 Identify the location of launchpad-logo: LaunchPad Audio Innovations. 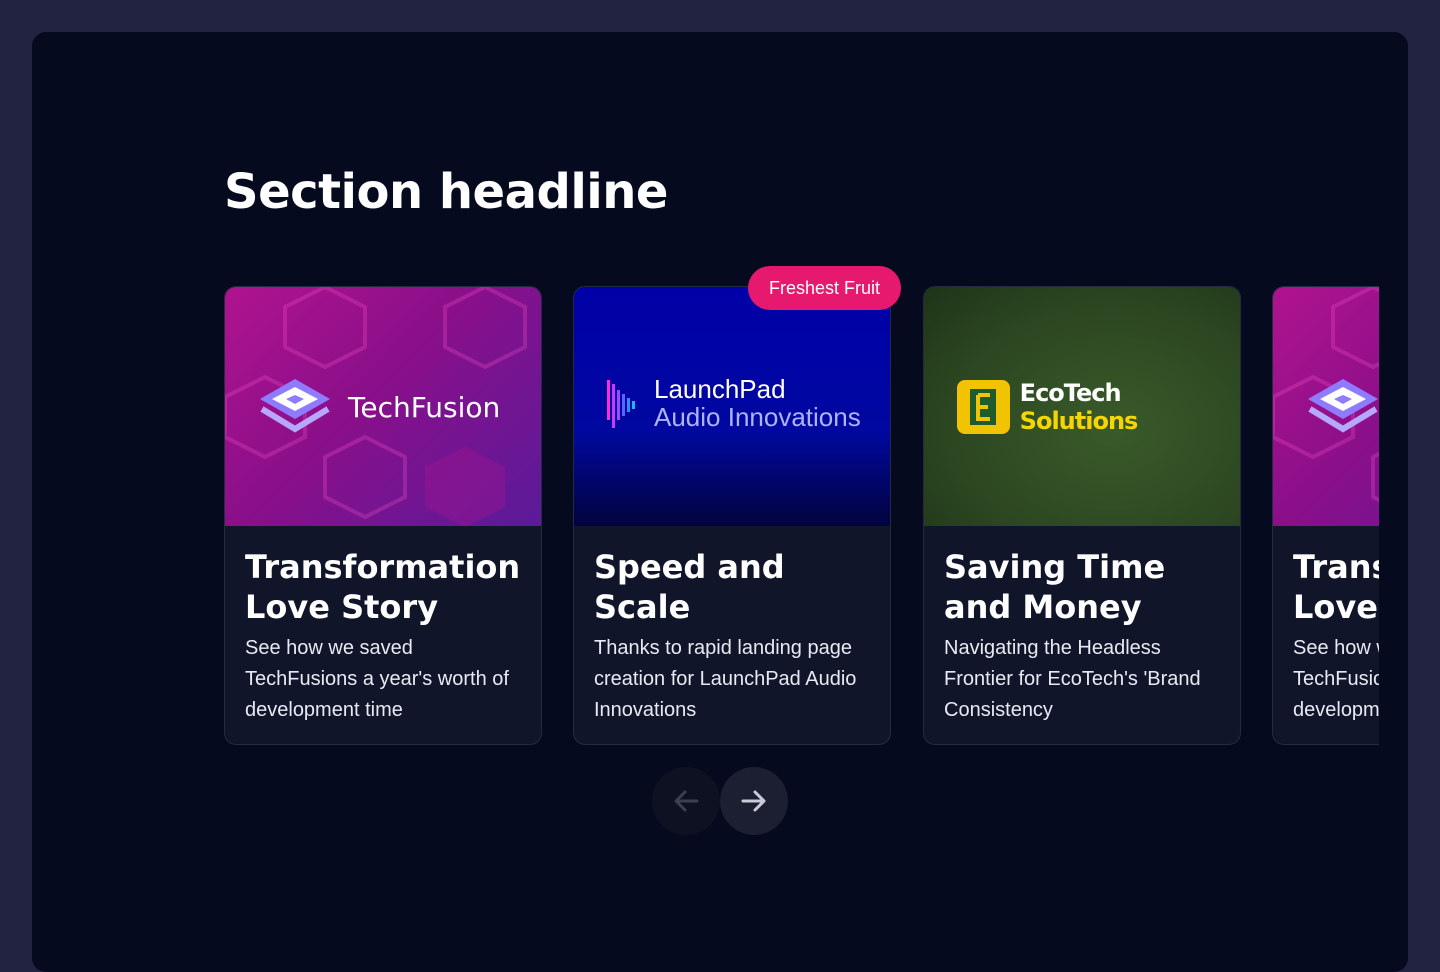
(733, 403).